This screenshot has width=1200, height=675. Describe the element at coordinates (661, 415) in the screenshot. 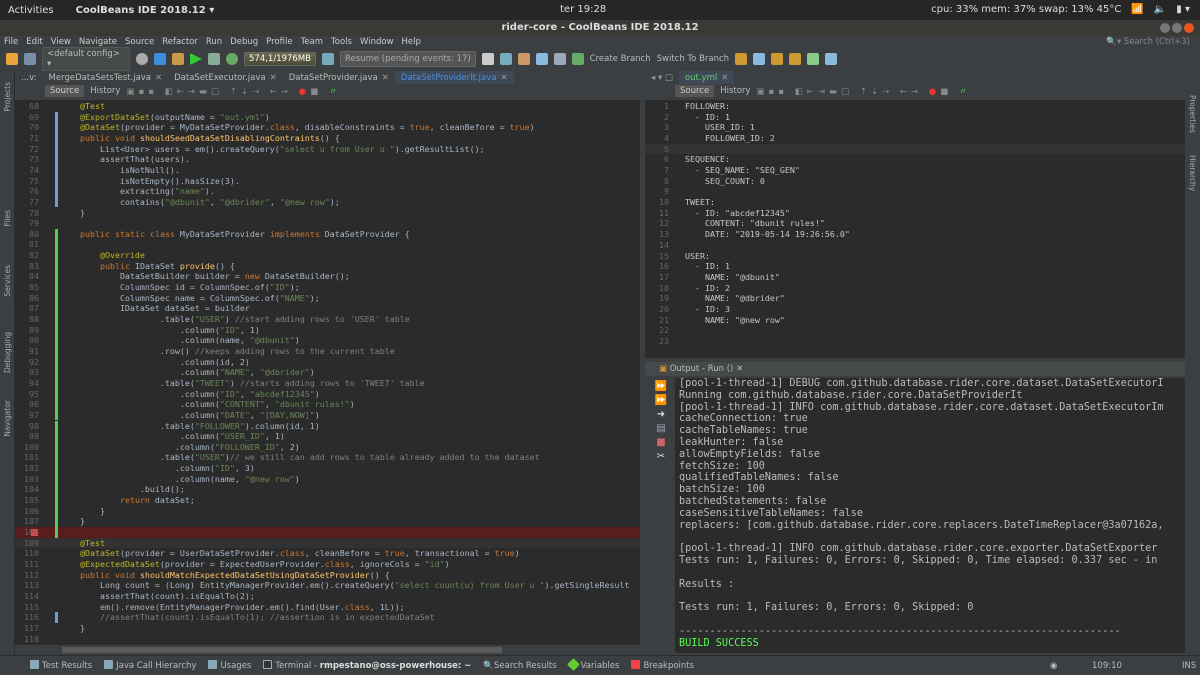

I see `step-icon: ➜` at that location.